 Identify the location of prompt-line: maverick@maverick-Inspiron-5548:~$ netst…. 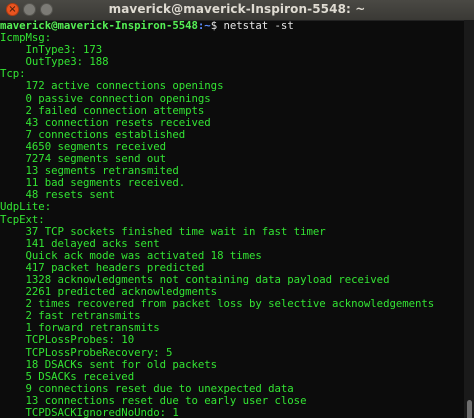
(232, 26).